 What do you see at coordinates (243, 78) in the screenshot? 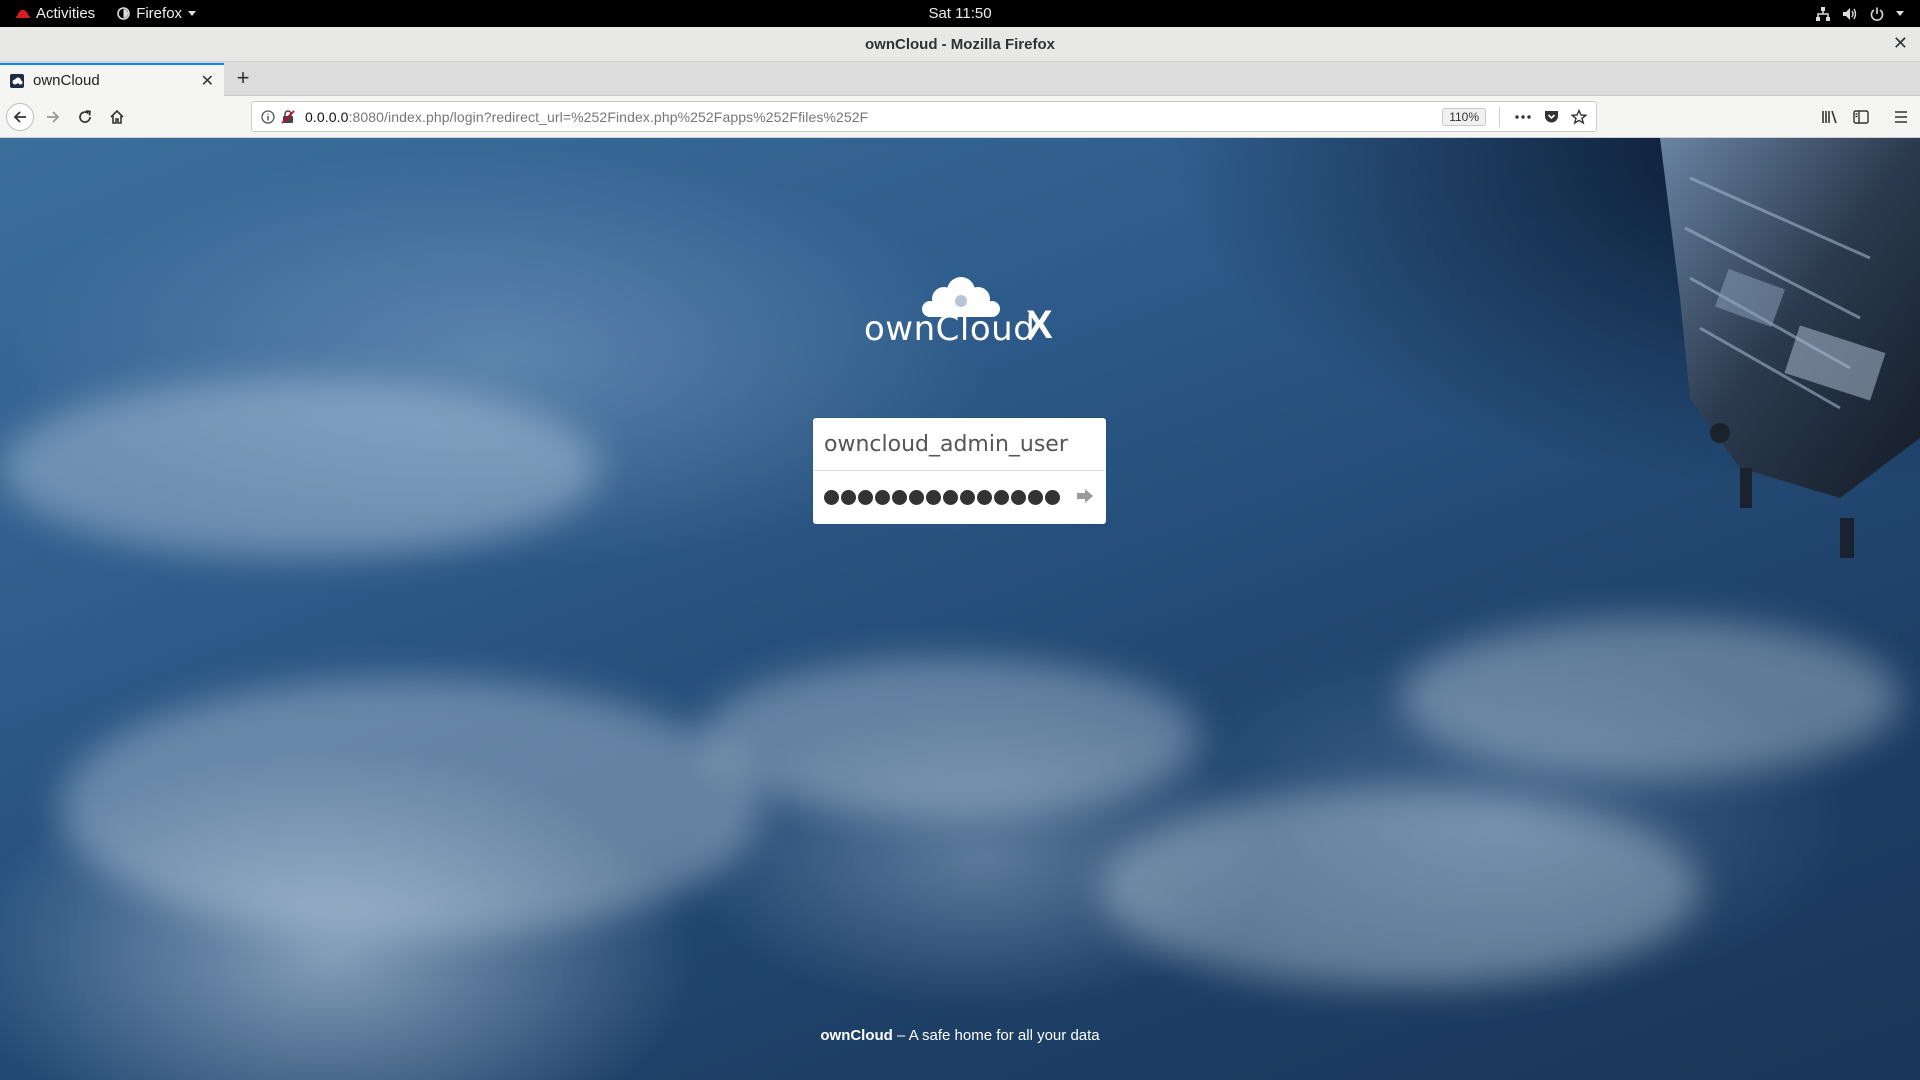
I see `new-tab-button: +` at bounding box center [243, 78].